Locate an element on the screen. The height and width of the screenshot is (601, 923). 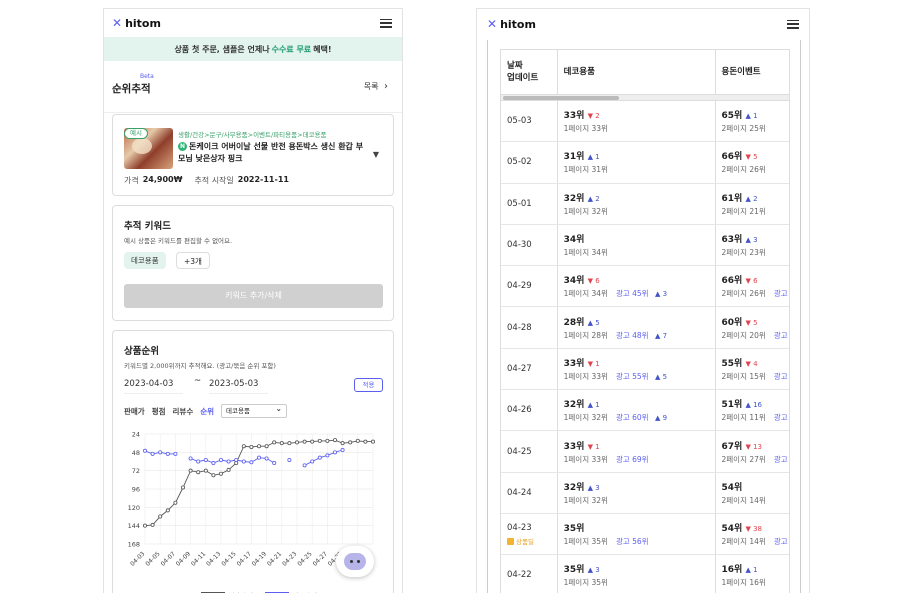
ad-rank-change-a-value: 9 is located at coordinates (665, 418).